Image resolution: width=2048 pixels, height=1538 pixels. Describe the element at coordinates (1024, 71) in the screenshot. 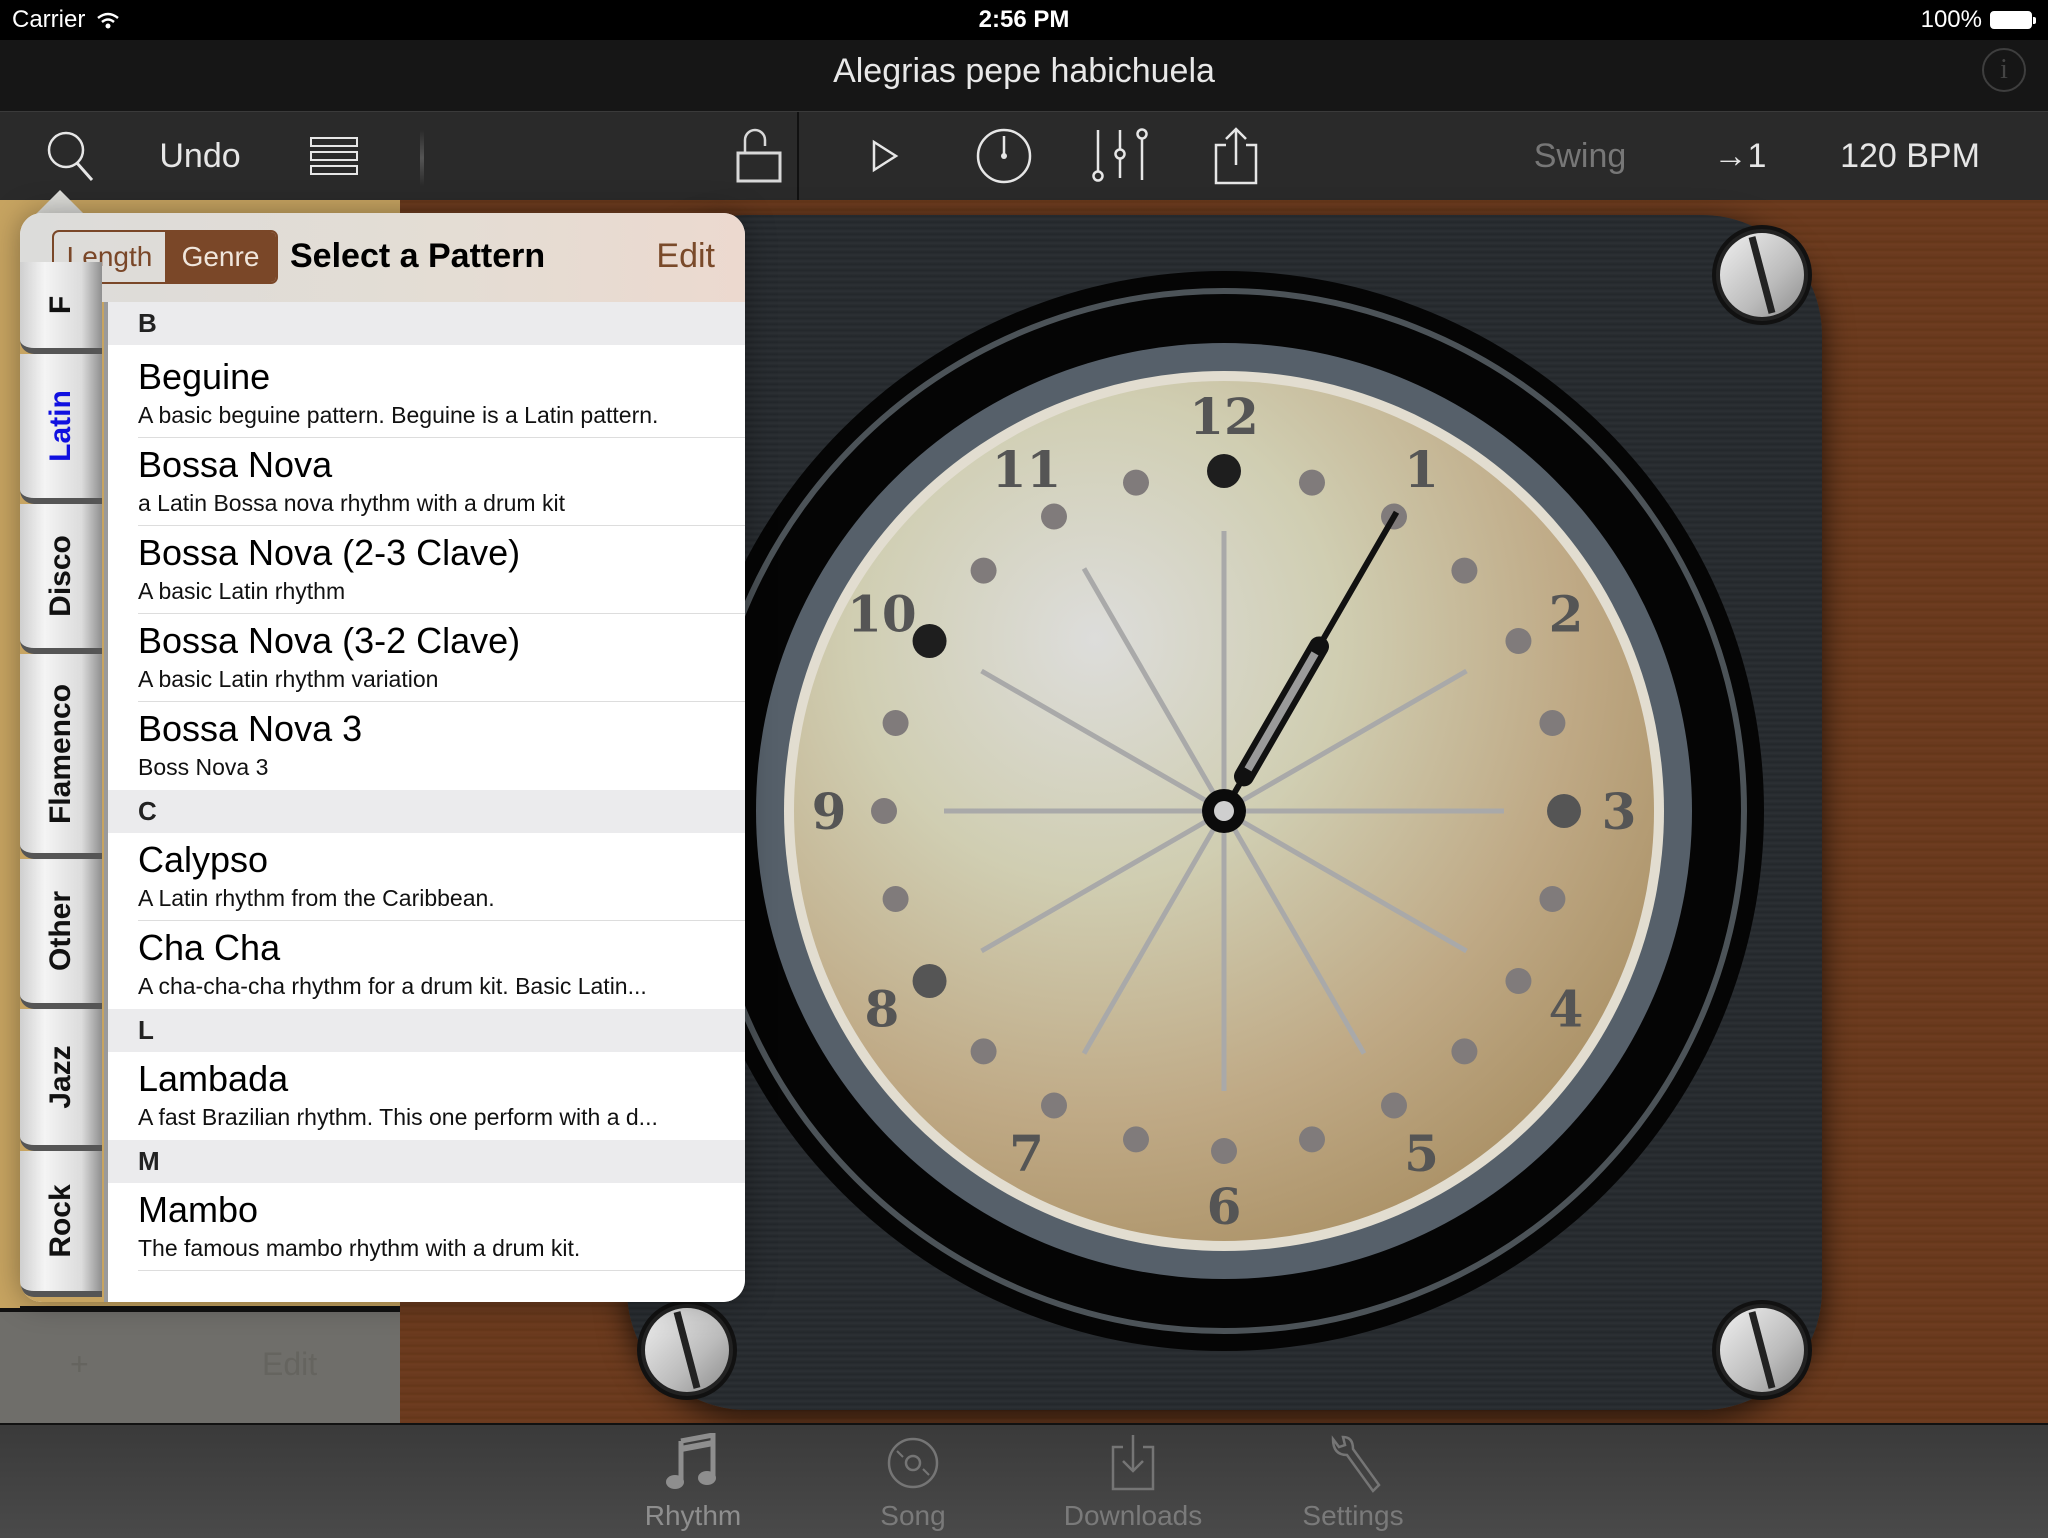

I see `pattern-title: Alegrias pepe habichuela` at that location.